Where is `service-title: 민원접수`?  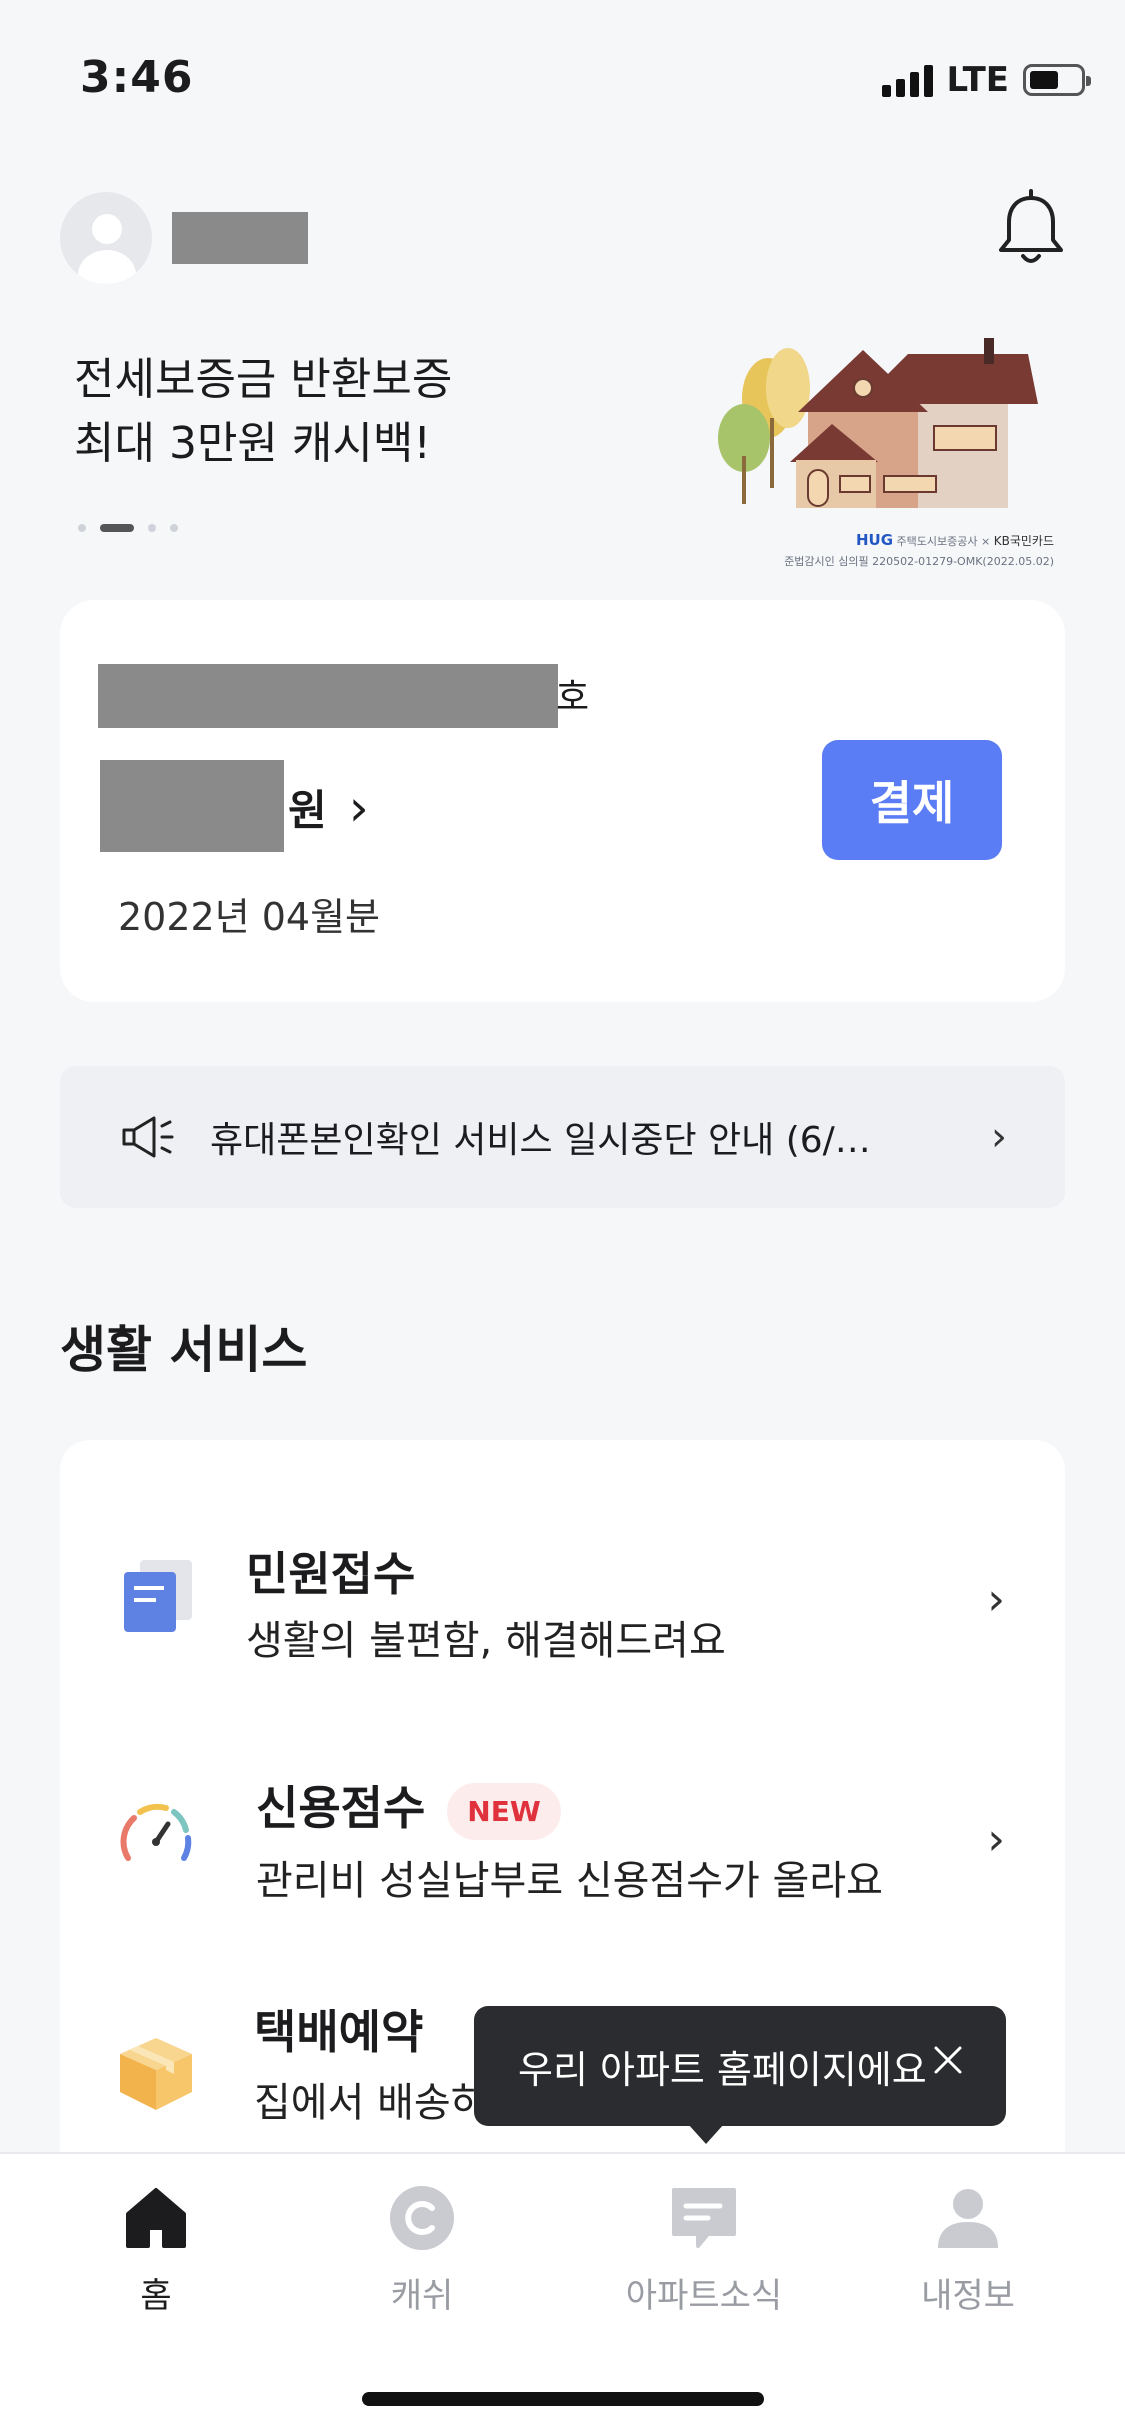 service-title: 민원접수 is located at coordinates (331, 1574).